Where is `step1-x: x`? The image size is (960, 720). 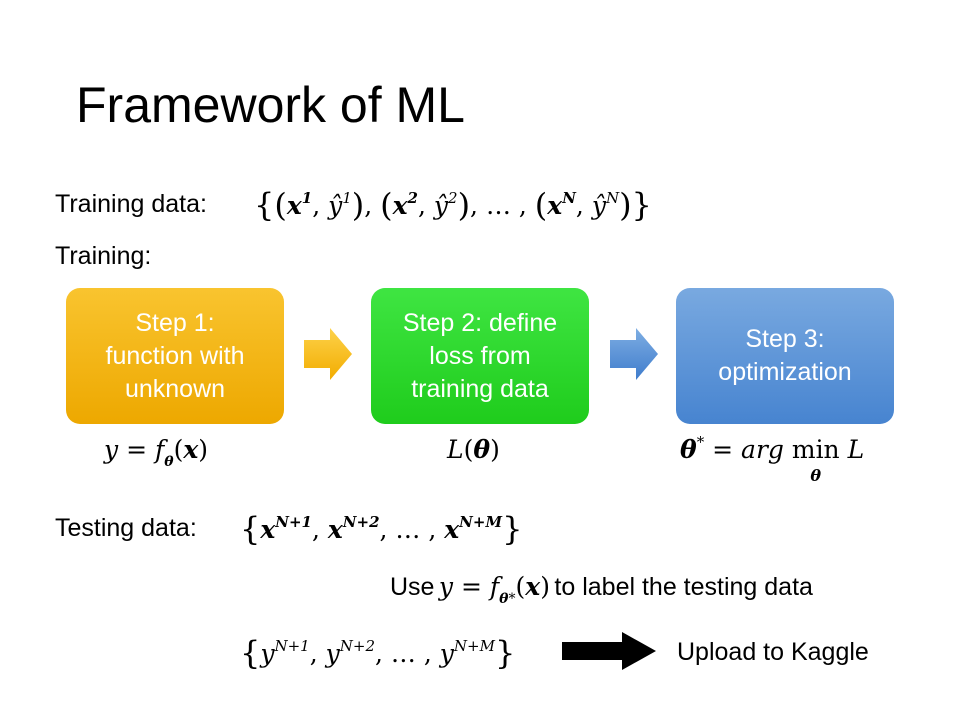
step1-x: x is located at coordinates (191, 449).